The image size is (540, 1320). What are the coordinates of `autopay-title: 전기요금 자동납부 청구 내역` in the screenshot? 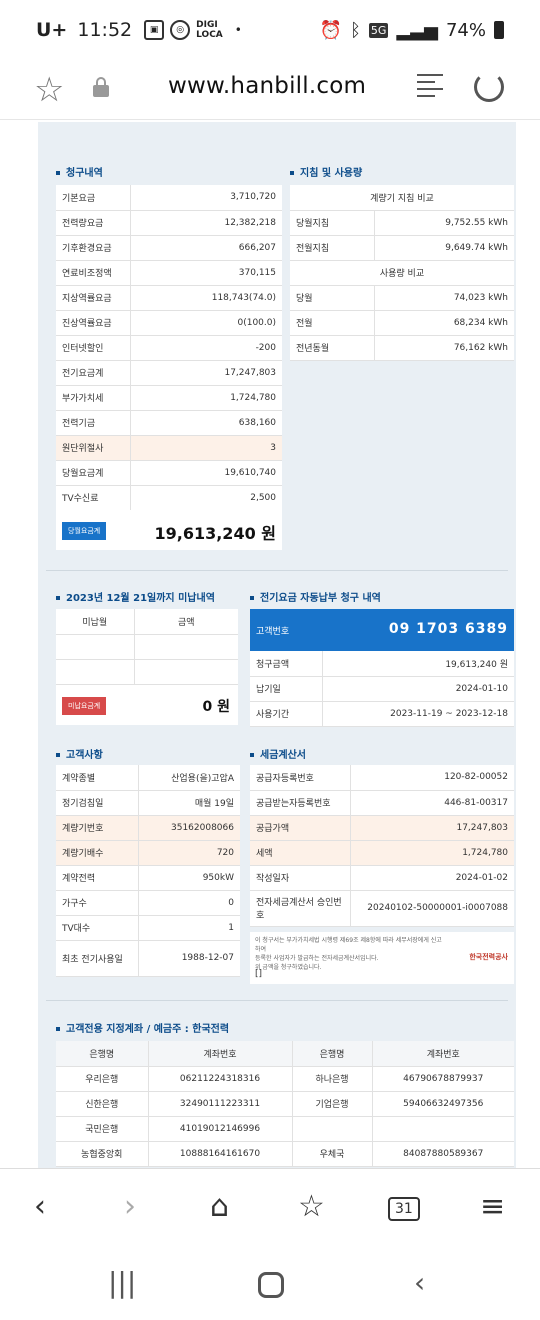 It's located at (315, 596).